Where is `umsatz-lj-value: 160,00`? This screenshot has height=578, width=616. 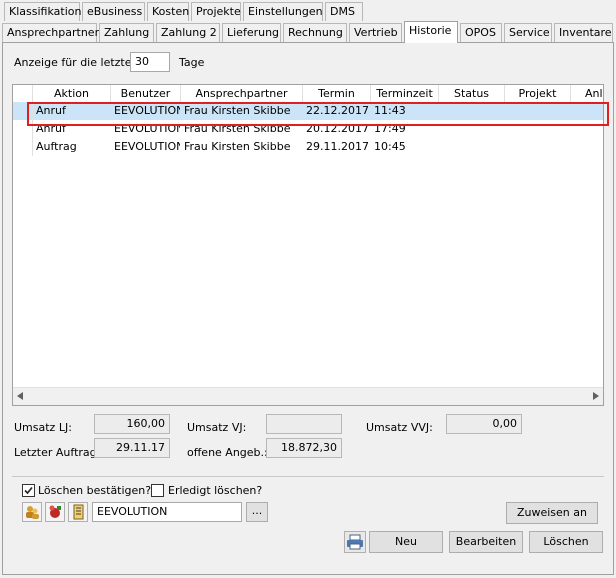
umsatz-lj-value: 160,00 is located at coordinates (132, 424).